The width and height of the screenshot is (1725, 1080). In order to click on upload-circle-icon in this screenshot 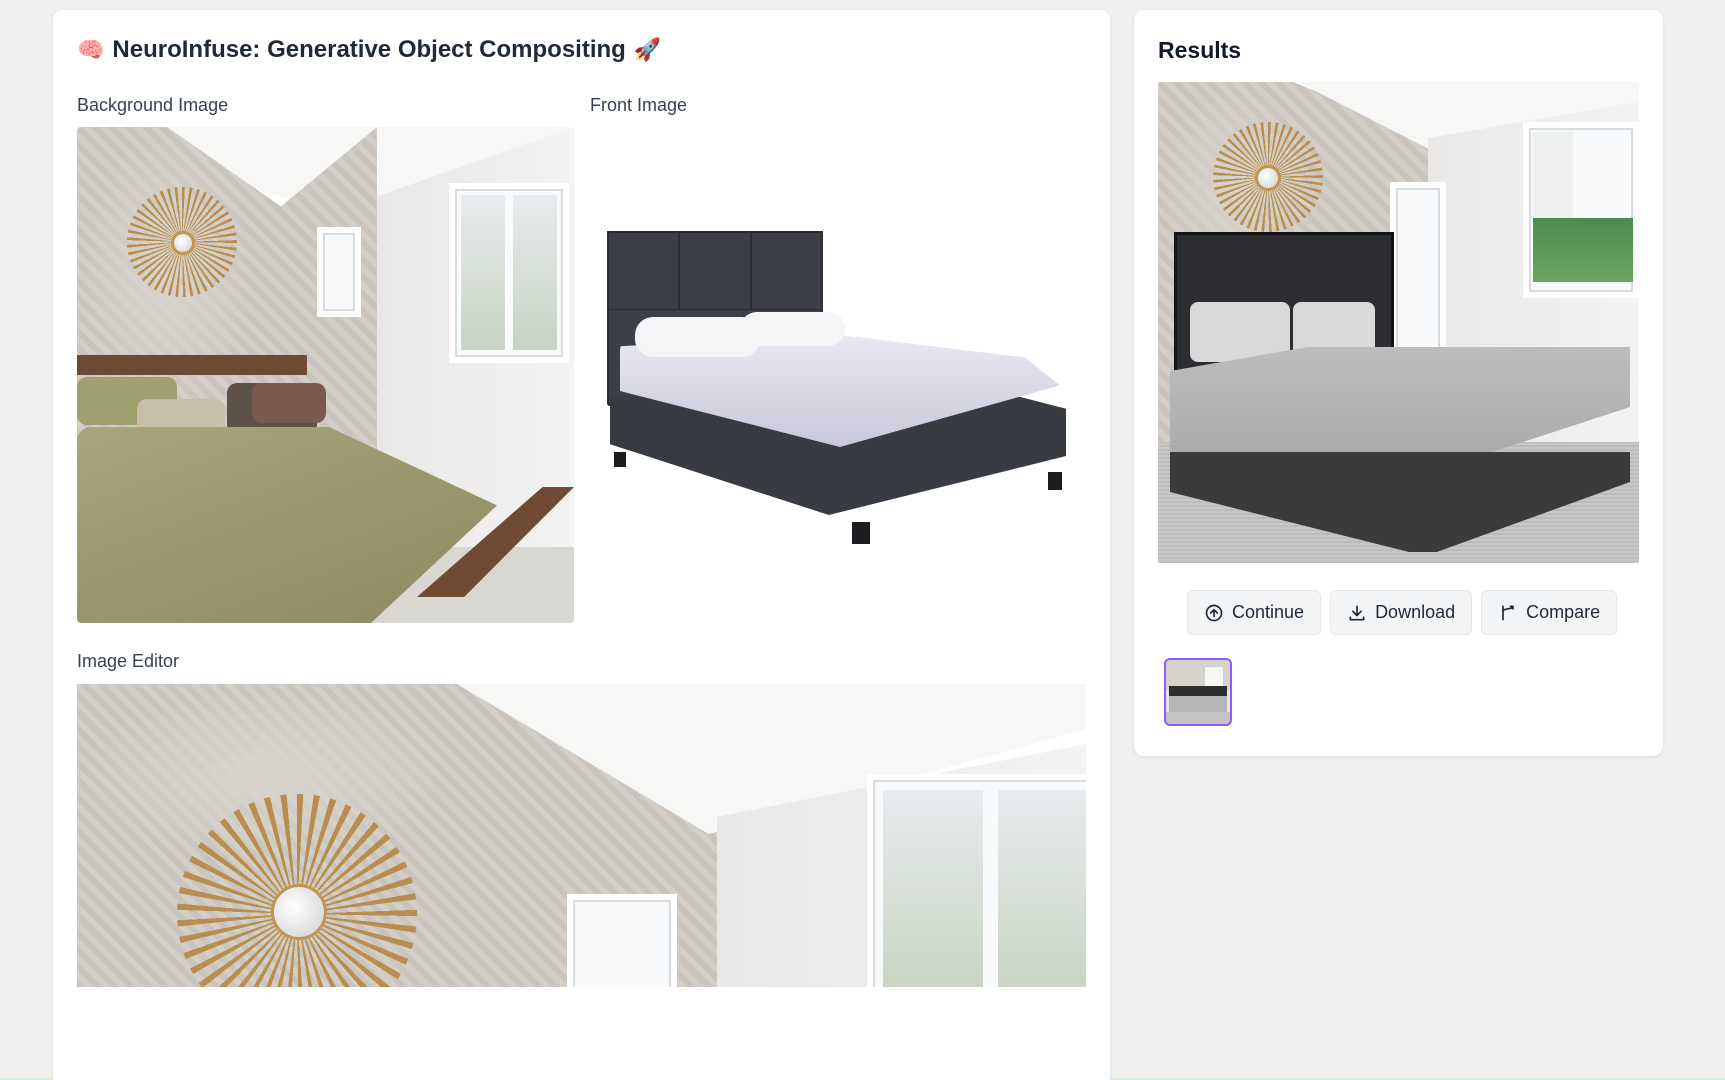, I will do `click(1214, 612)`.